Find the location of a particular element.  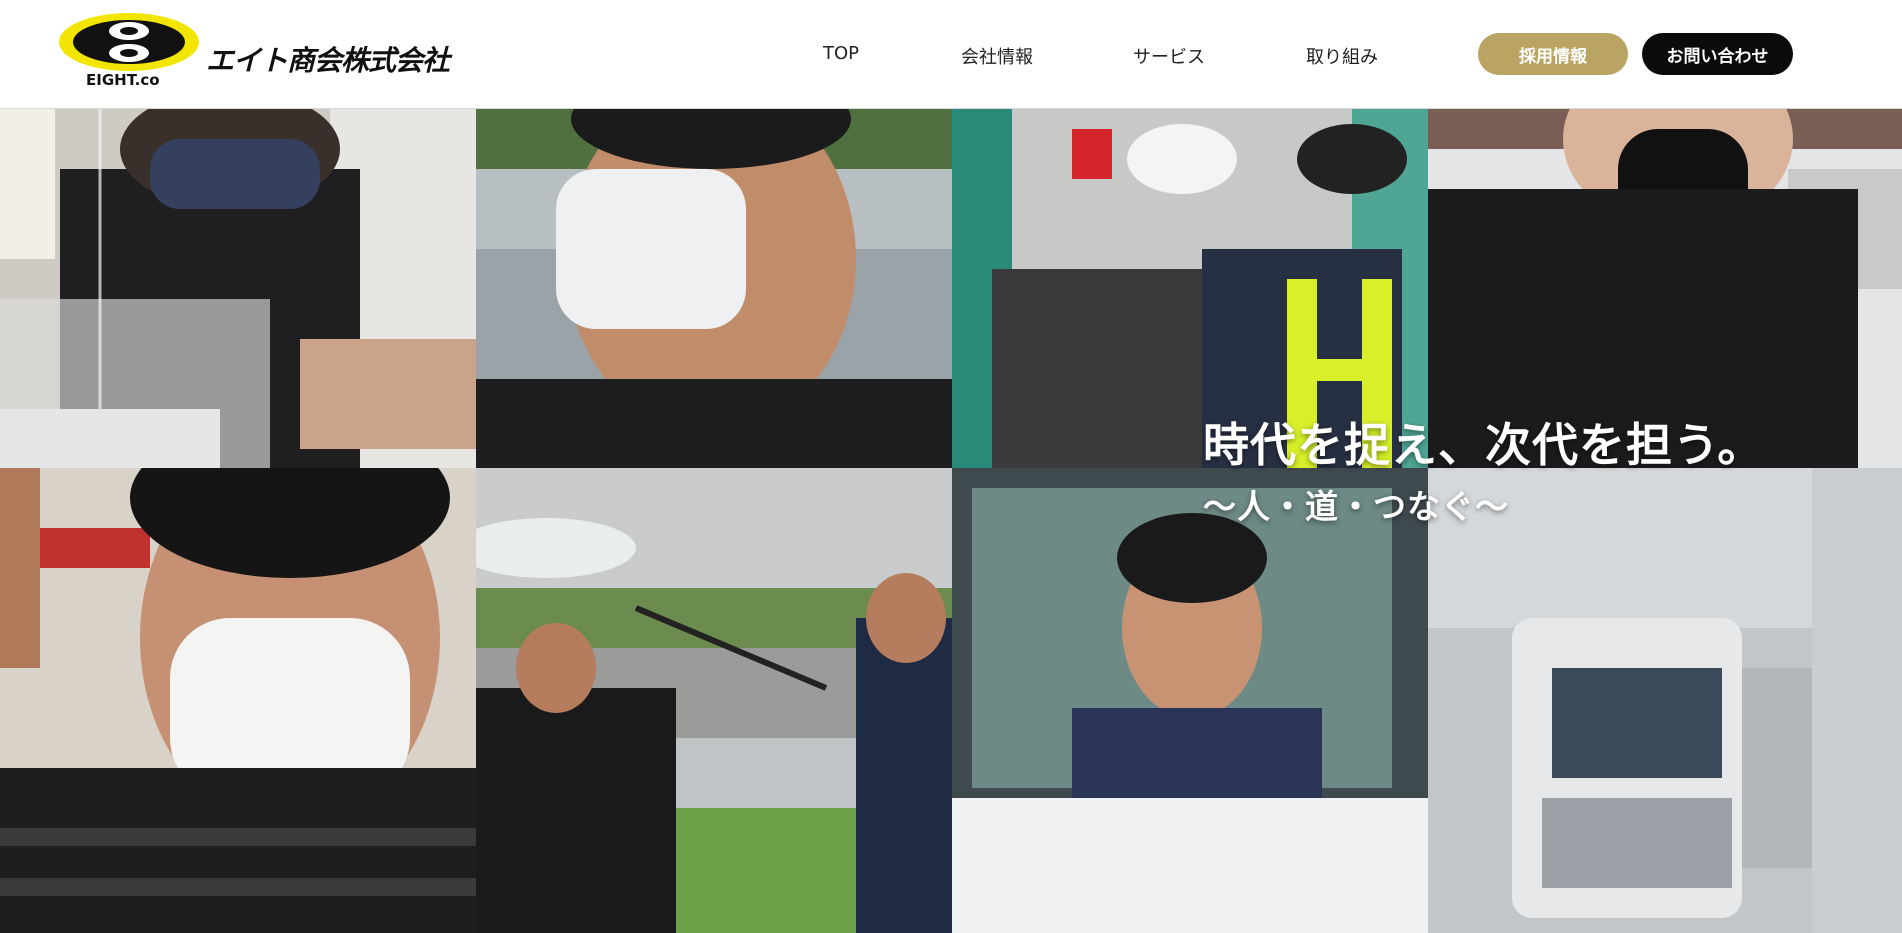

company-name: エイト商会株式会社 is located at coordinates (328, 60).